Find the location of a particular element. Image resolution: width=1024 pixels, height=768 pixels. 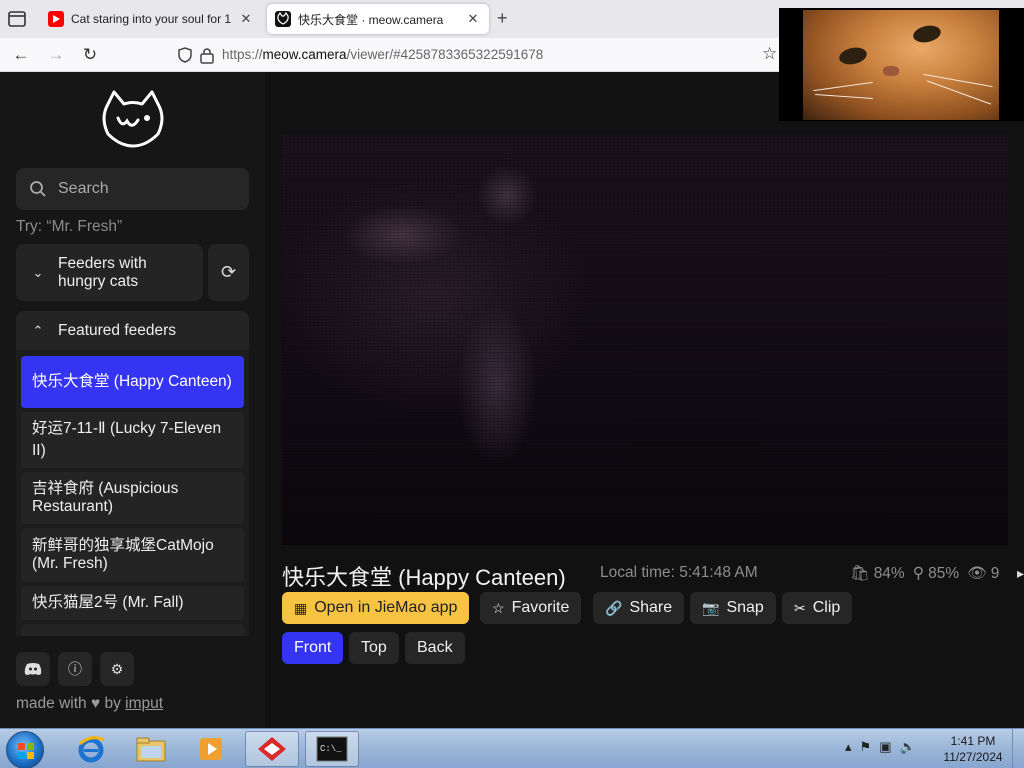

youtube-icon is located at coordinates (56, 19).